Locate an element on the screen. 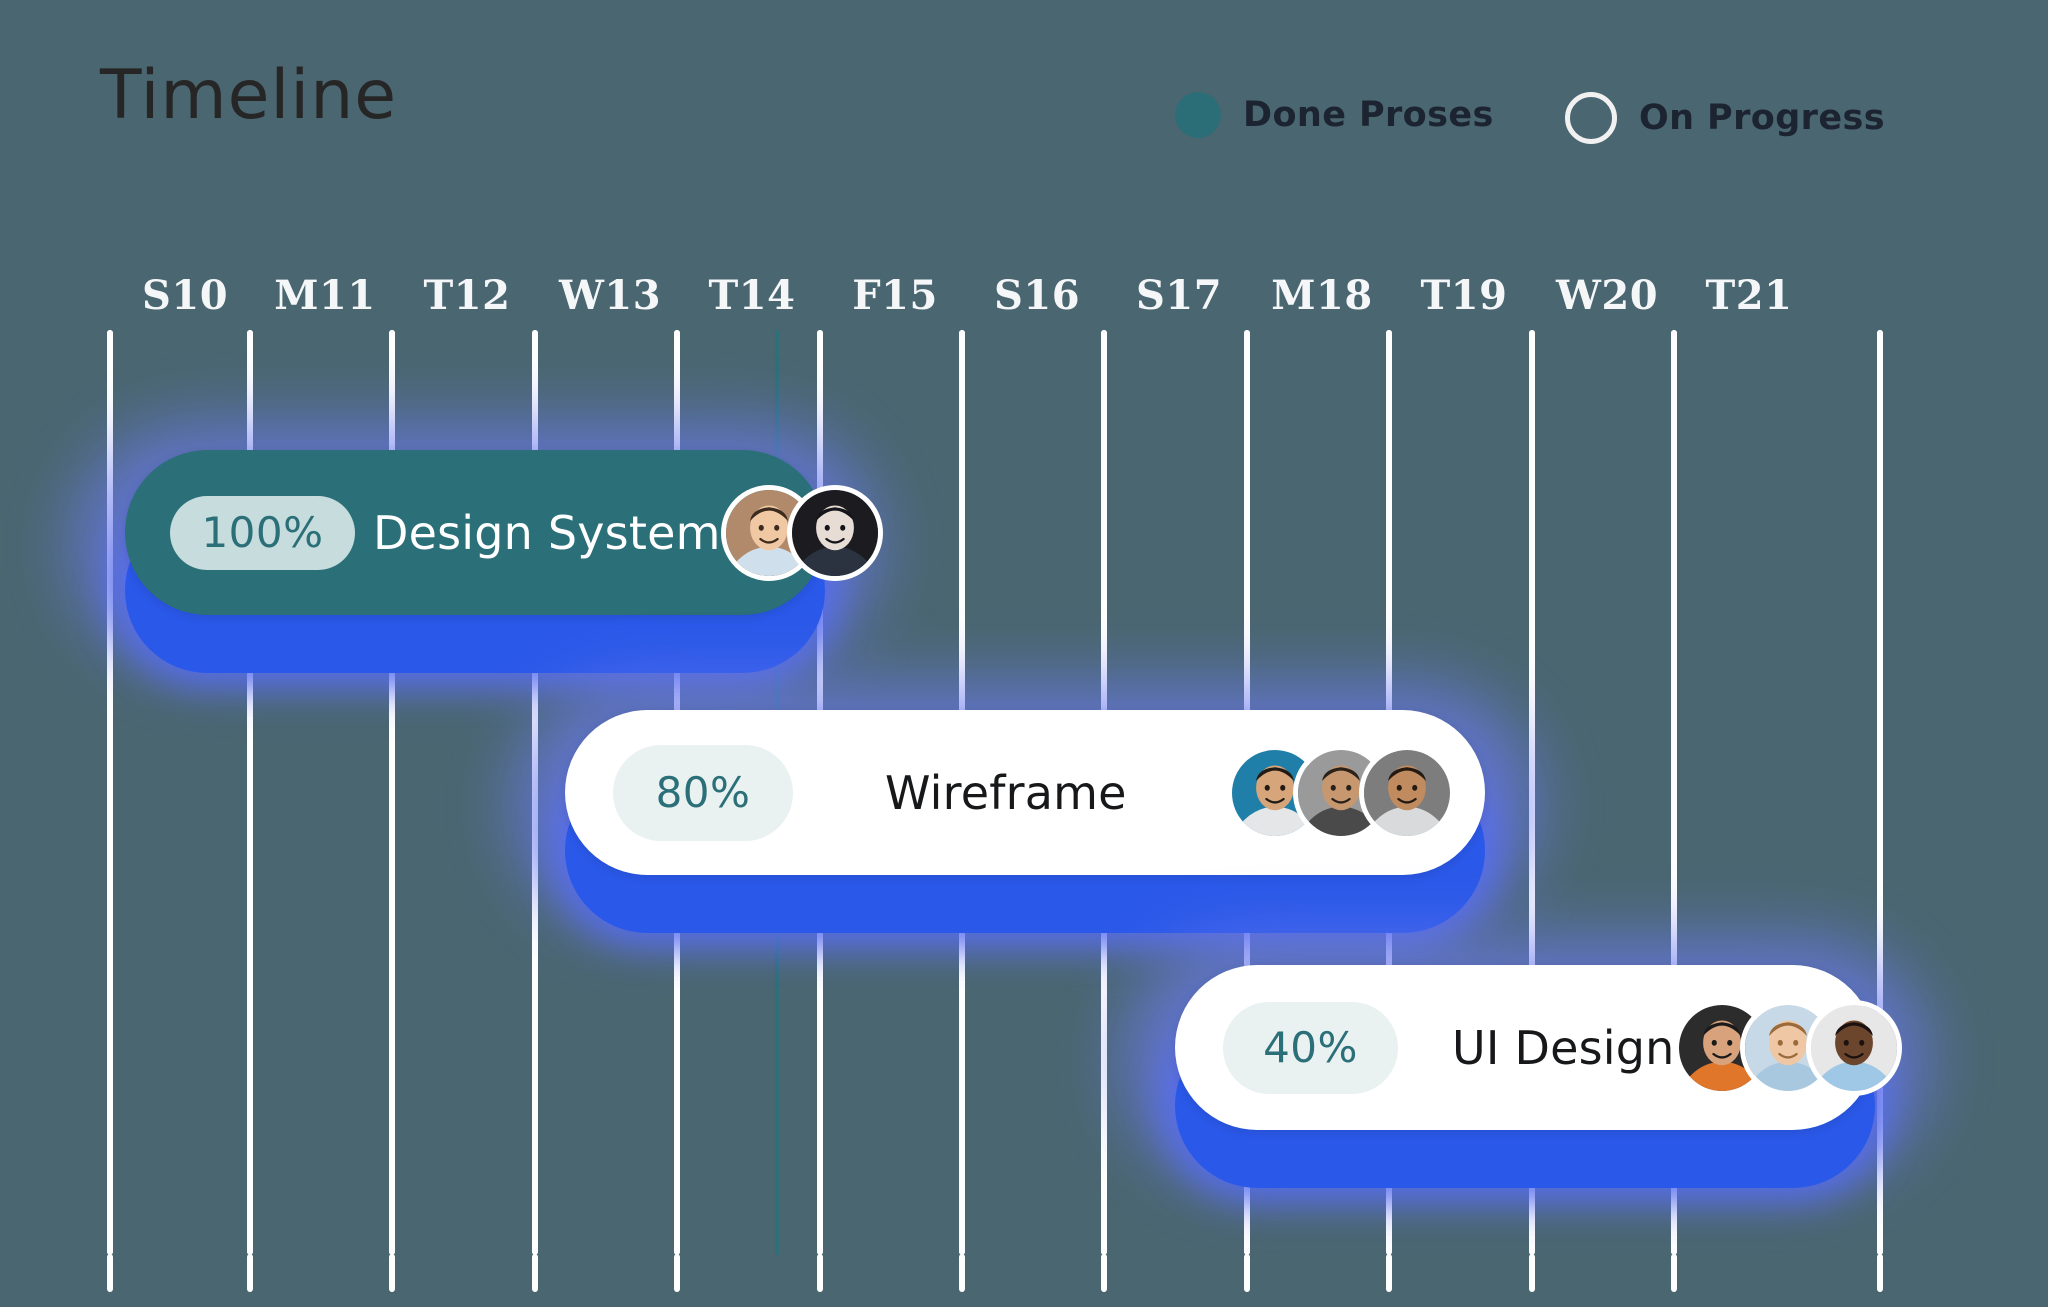 The image size is (2048, 1307). task-name: Wireframe is located at coordinates (1006, 792).